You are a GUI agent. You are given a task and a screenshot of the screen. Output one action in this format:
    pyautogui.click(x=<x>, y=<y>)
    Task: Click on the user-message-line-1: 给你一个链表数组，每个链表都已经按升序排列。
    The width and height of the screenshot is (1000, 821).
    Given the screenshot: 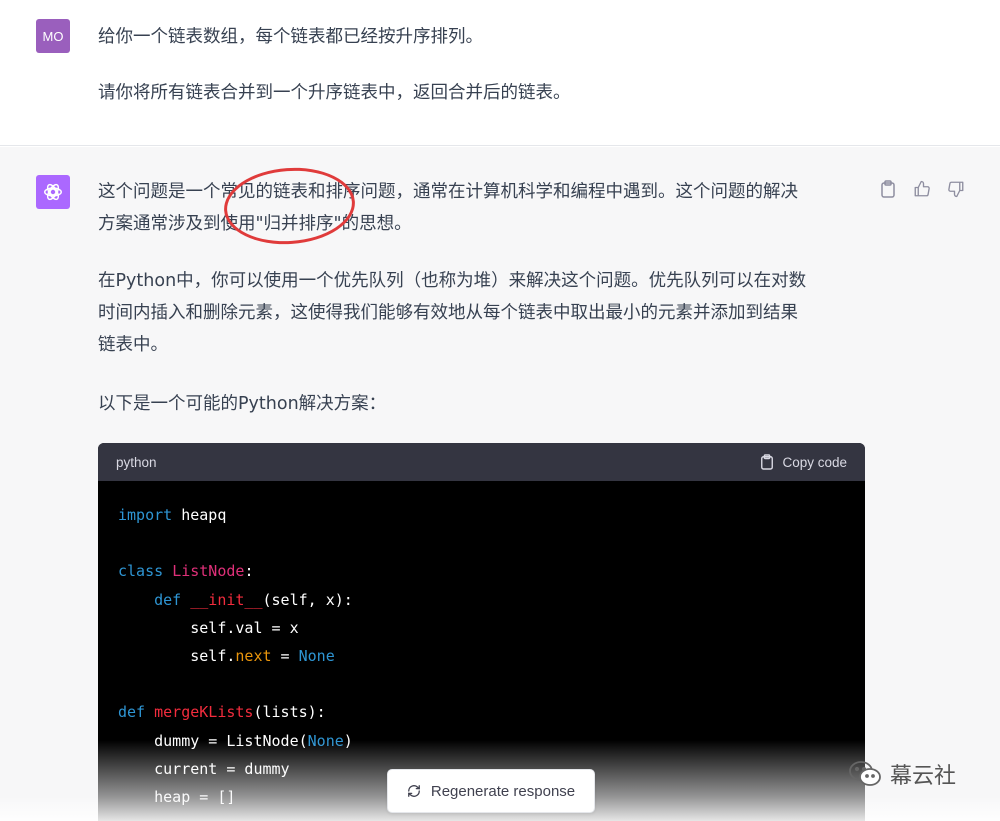 What is the action you would take?
    pyautogui.click(x=290, y=37)
    